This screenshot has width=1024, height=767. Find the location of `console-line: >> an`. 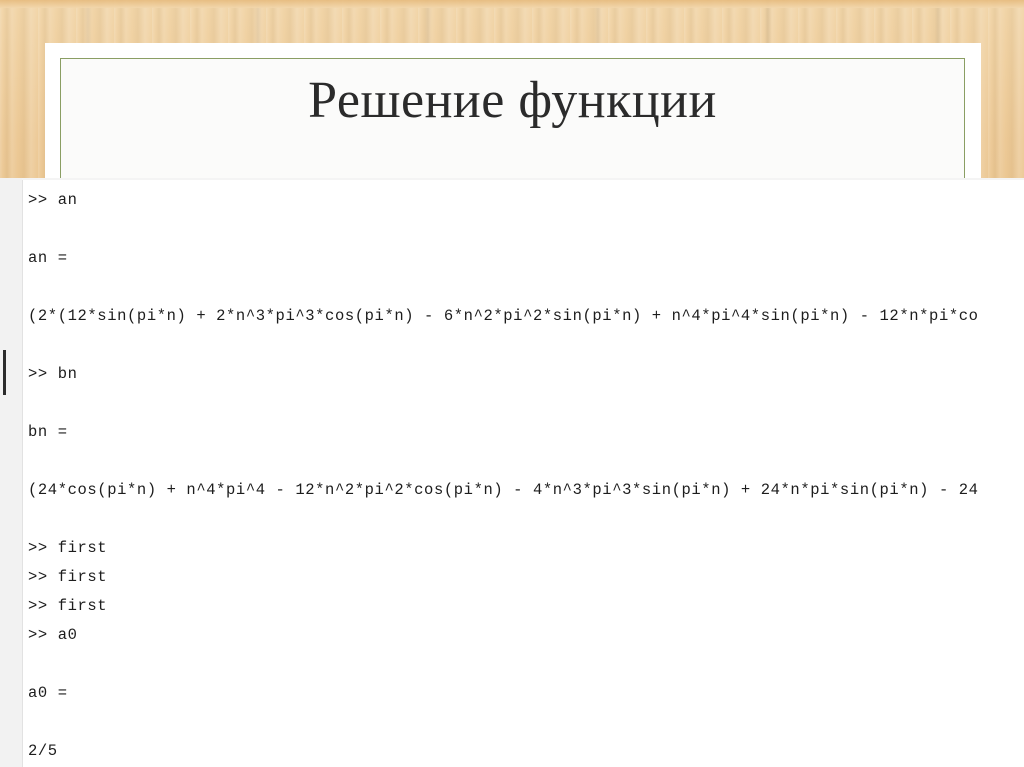

console-line: >> an is located at coordinates (53, 200).